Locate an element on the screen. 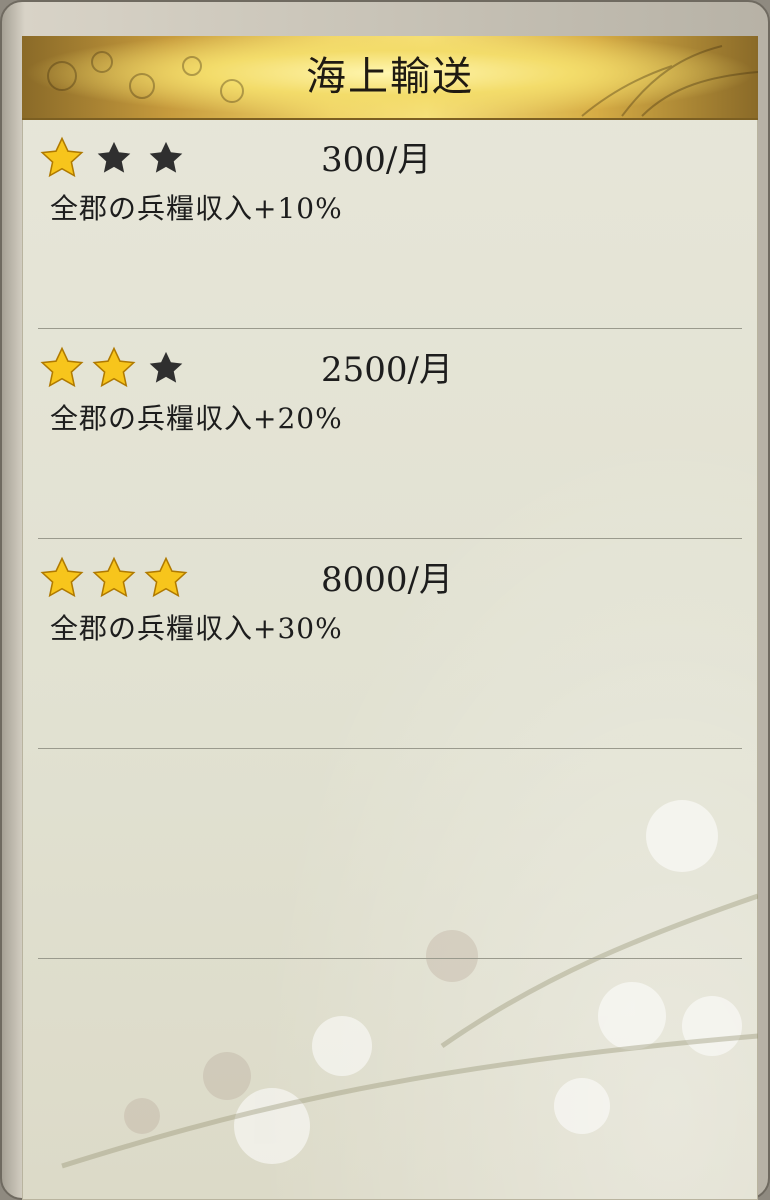  tier-cost: 300/月 is located at coordinates (376, 160).